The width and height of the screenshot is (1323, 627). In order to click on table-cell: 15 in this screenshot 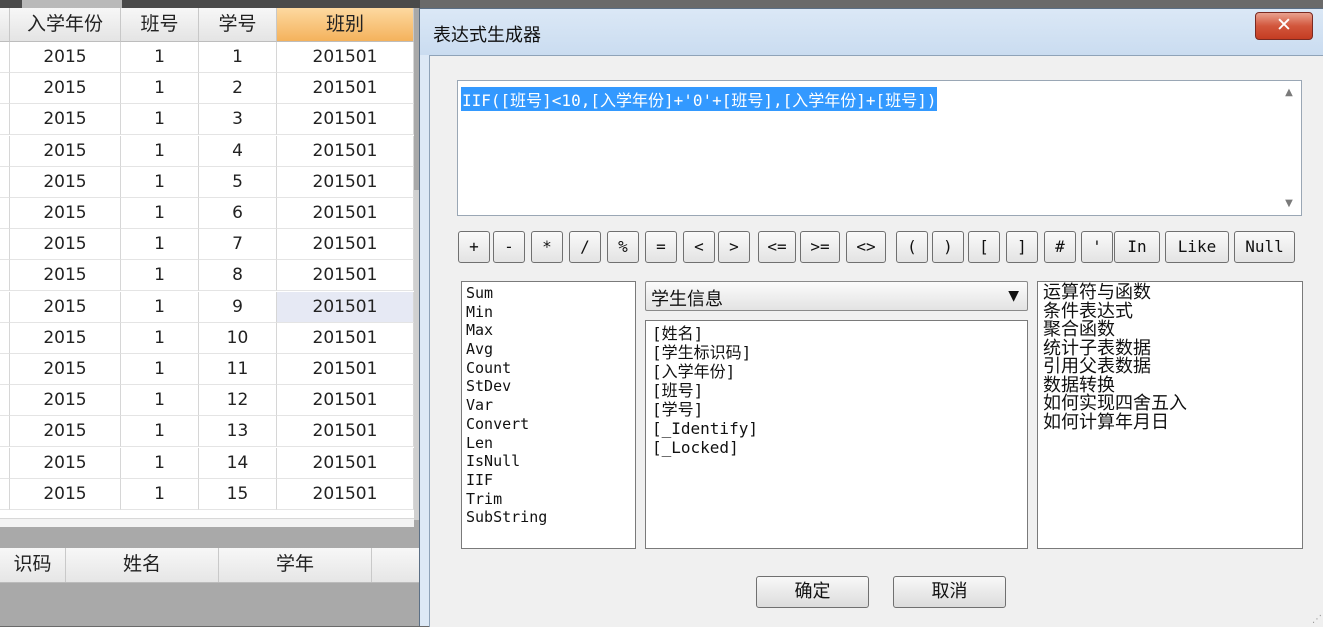, I will do `click(238, 494)`.